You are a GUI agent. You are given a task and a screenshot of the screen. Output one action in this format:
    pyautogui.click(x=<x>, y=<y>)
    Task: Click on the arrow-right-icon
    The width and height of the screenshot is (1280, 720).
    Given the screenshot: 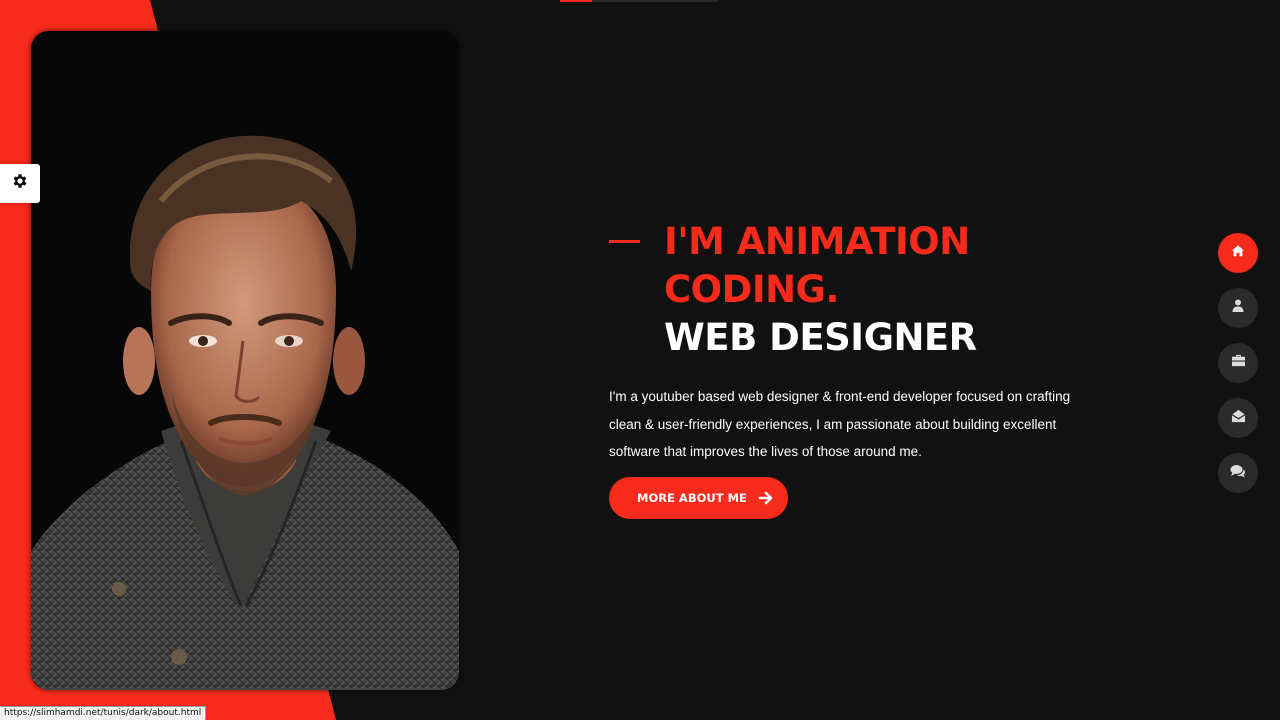 What is the action you would take?
    pyautogui.click(x=766, y=500)
    